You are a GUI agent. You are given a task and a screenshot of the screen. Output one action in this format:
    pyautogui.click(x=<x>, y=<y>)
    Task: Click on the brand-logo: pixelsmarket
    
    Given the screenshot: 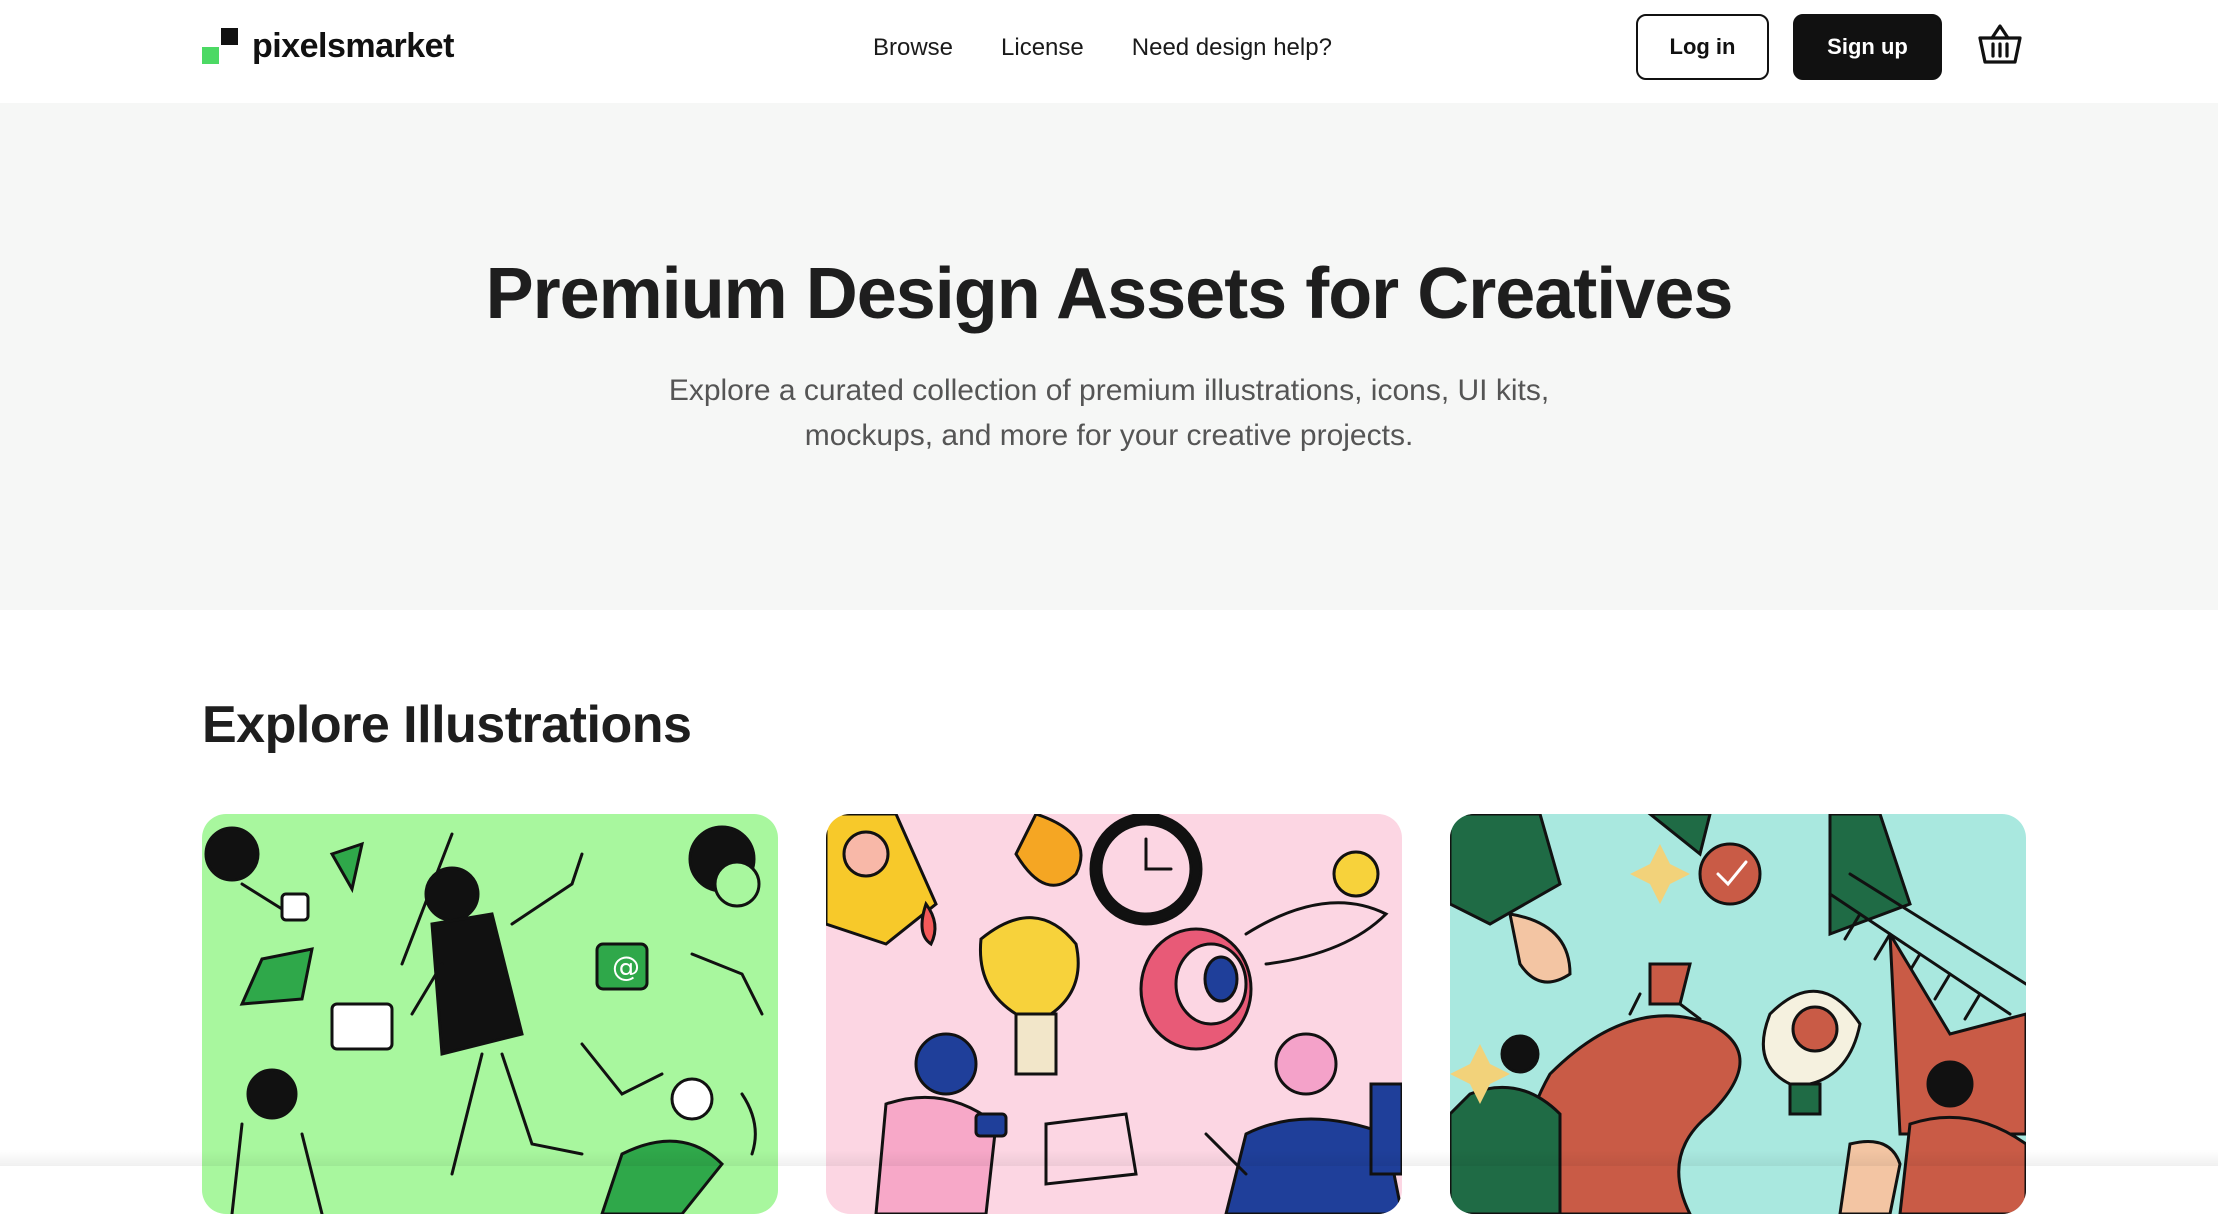 What is the action you would take?
    pyautogui.click(x=328, y=46)
    